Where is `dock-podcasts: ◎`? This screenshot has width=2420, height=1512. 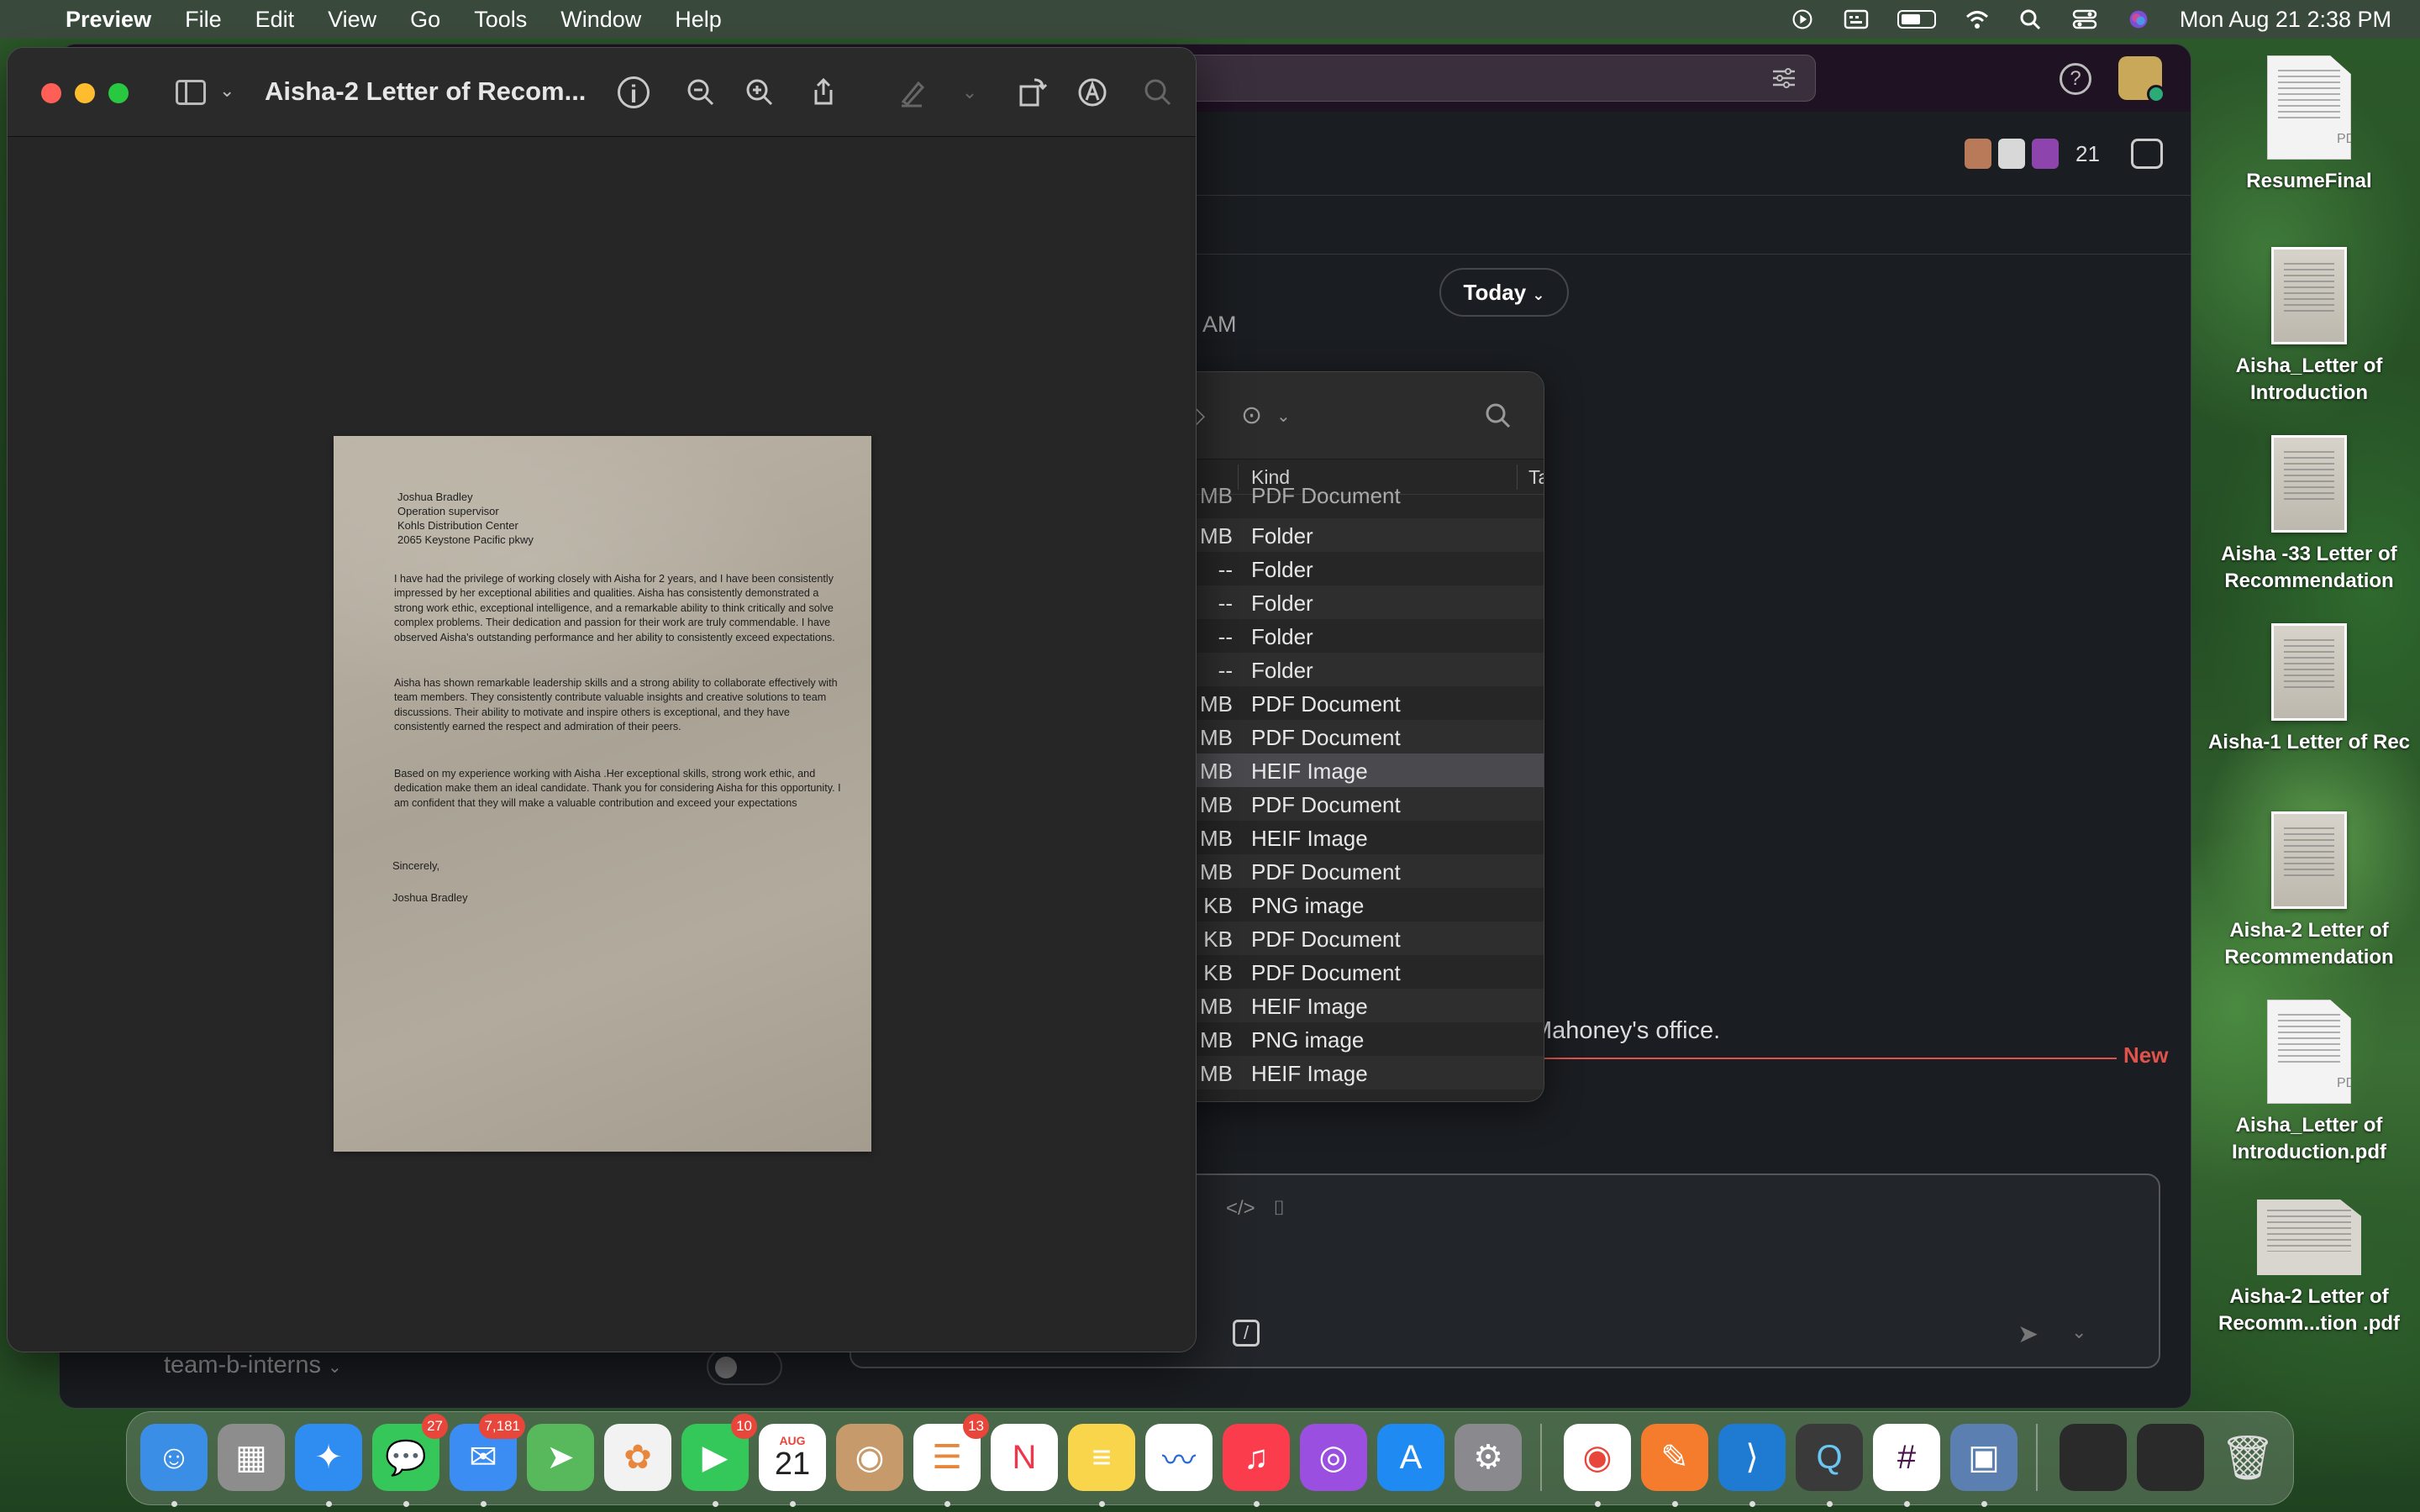
dock-podcasts: ◎ is located at coordinates (1333, 1457).